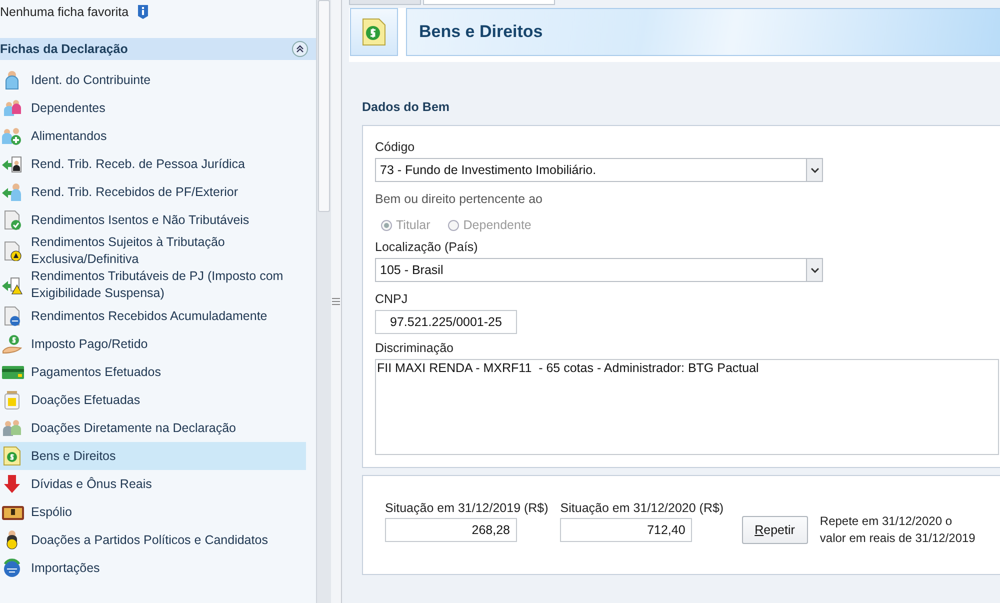 The width and height of the screenshot is (1000, 603). What do you see at coordinates (142, 12) in the screenshot?
I see `info-icon` at bounding box center [142, 12].